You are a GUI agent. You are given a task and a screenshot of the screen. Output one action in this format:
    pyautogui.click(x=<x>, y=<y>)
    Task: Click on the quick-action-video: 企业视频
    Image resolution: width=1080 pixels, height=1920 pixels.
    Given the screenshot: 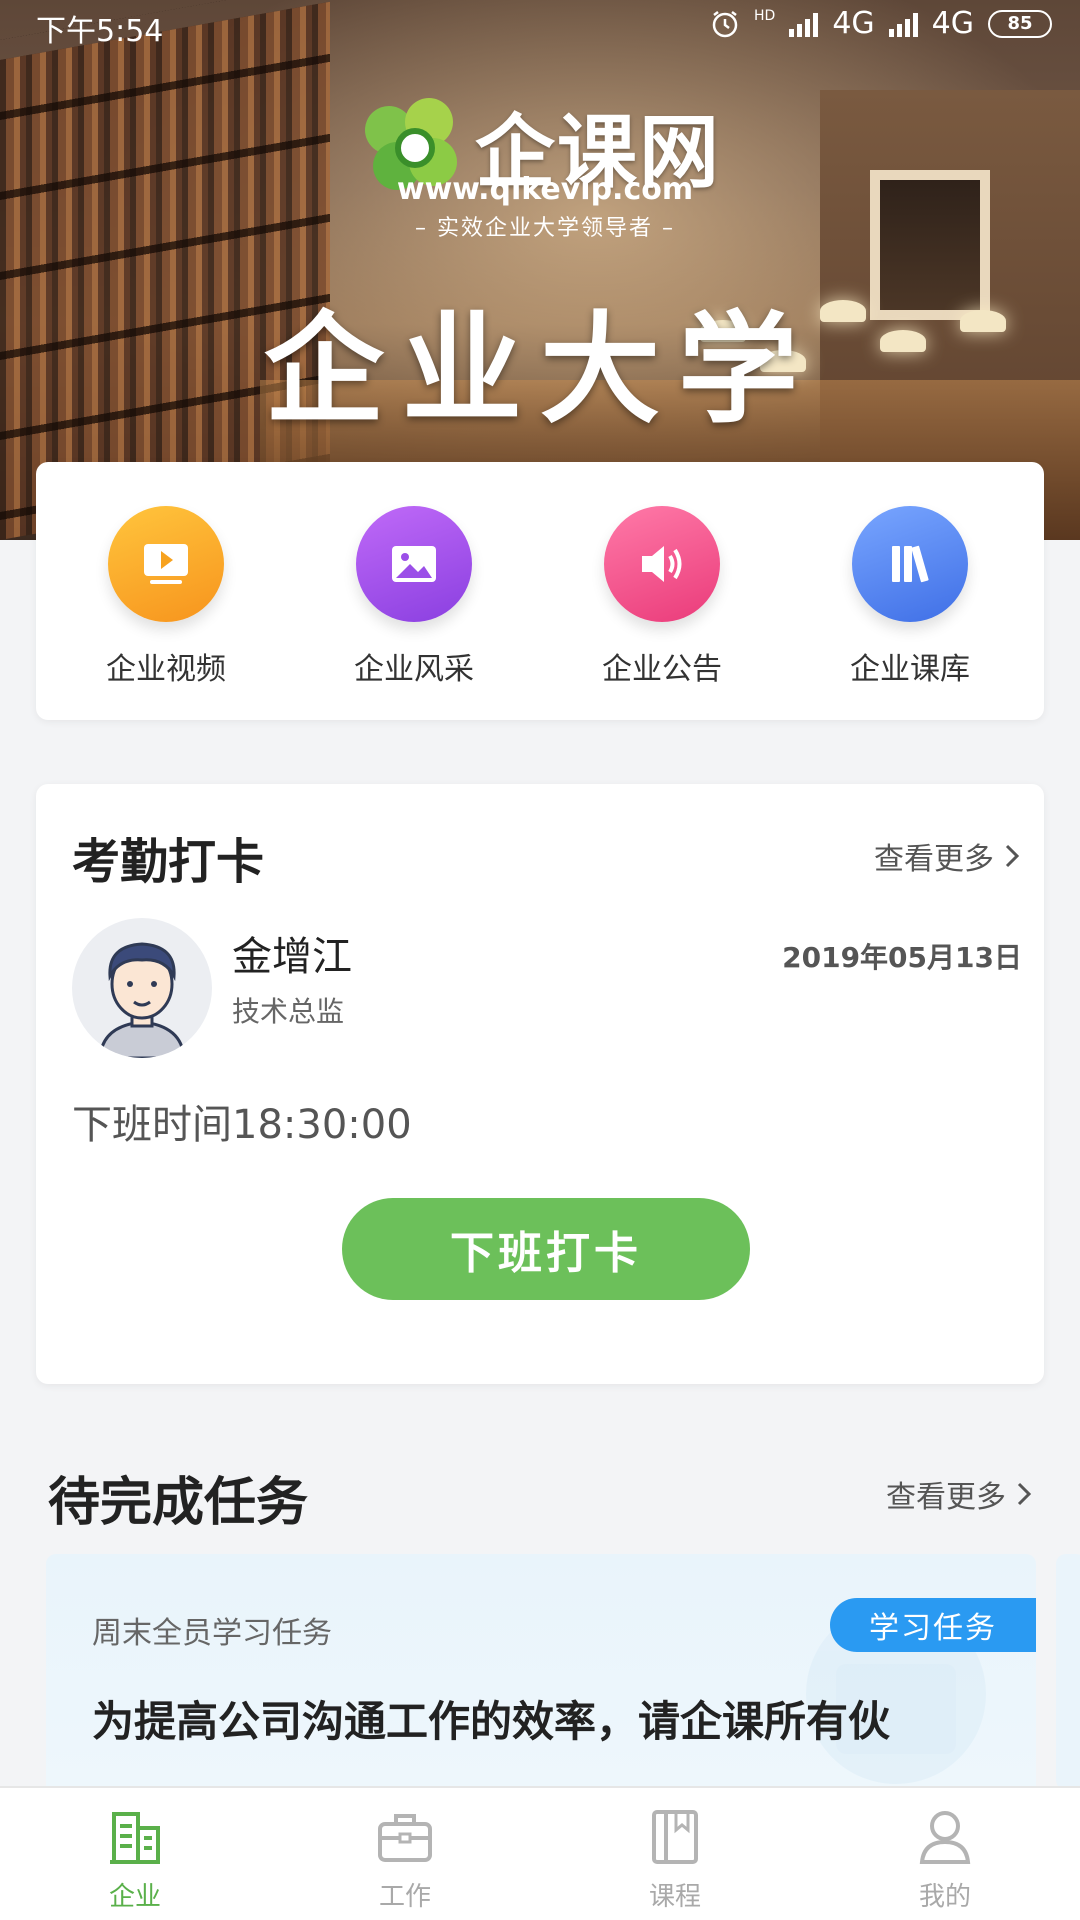 What is the action you would take?
    pyautogui.click(x=166, y=597)
    